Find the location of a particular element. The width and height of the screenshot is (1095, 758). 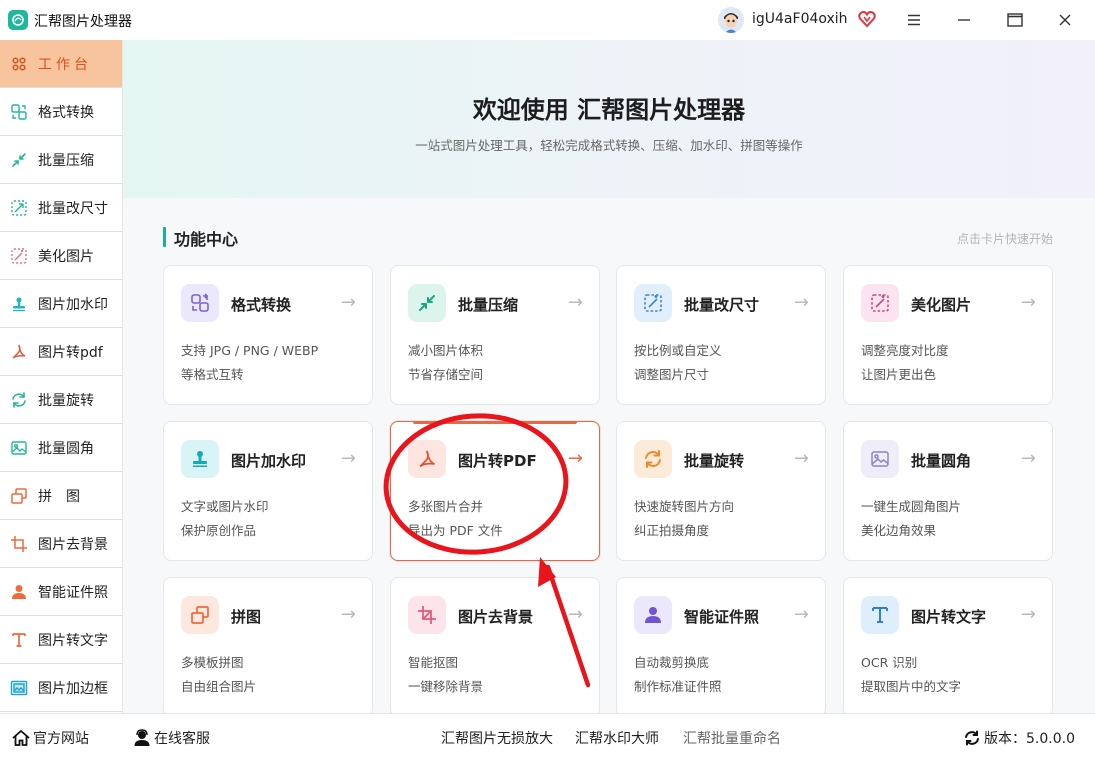

sidebar-item-batch-compress: 批量压缩 is located at coordinates (61, 160).